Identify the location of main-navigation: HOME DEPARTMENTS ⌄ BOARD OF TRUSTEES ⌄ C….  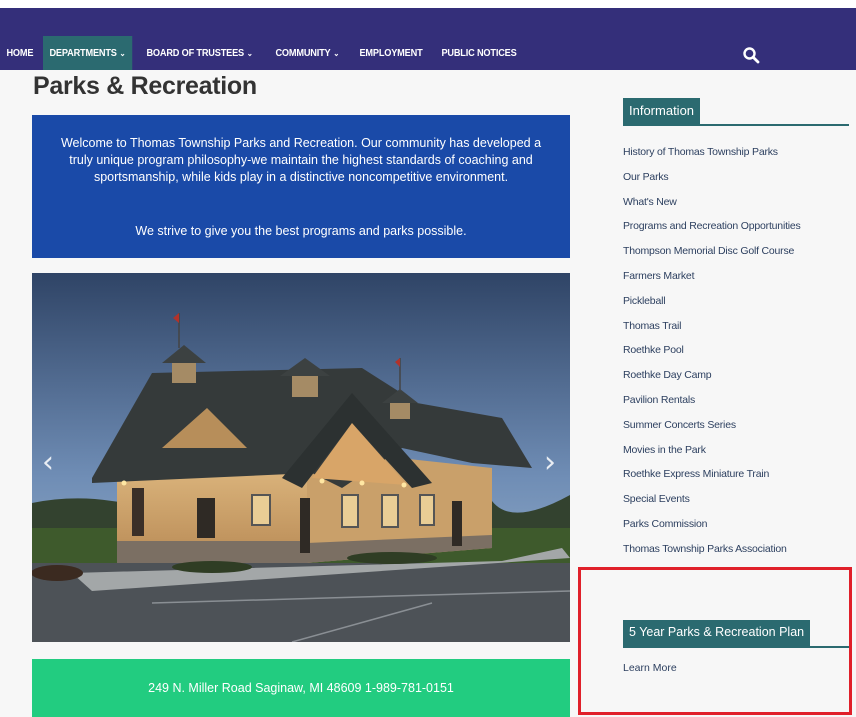
(428, 39).